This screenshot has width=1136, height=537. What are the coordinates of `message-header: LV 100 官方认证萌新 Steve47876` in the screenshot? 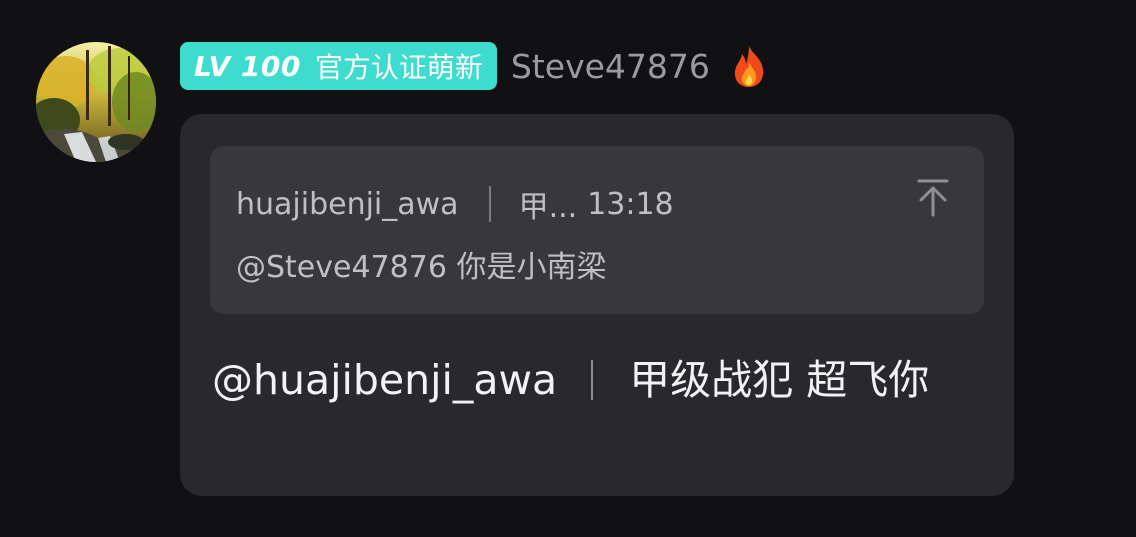 It's located at (474, 66).